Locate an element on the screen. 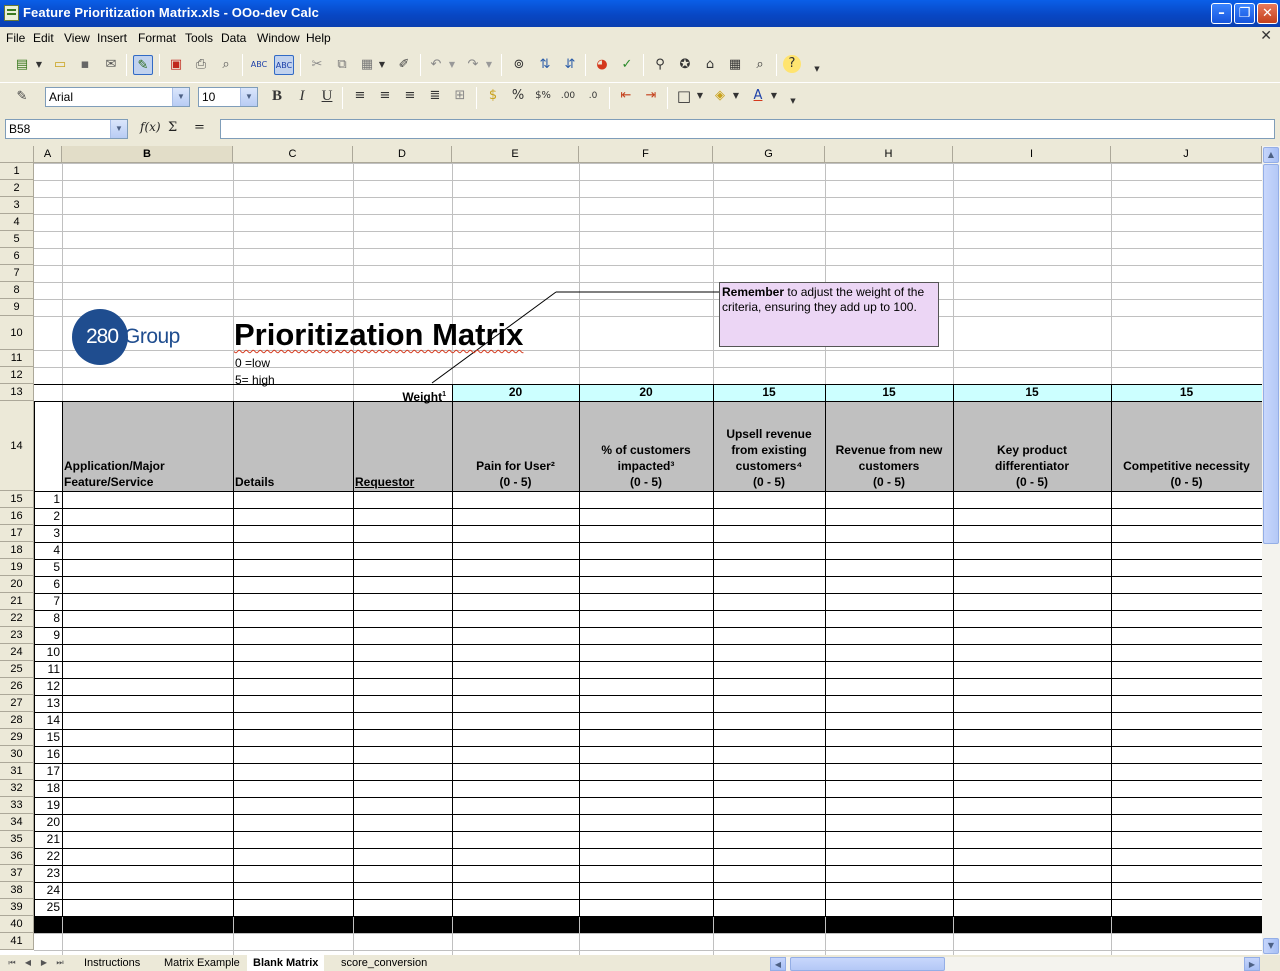 This screenshot has width=1280, height=971. font-name-combo: Arial ▼ is located at coordinates (117, 97).